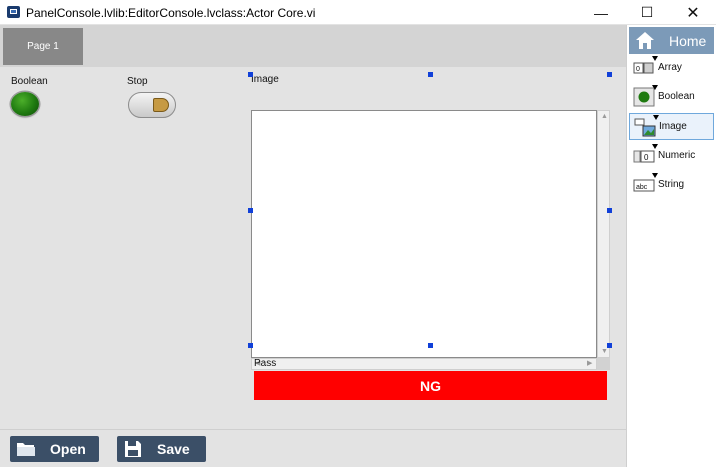 This screenshot has width=716, height=467. What do you see at coordinates (43, 46) in the screenshot?
I see `tab-page-1: Page 1` at bounding box center [43, 46].